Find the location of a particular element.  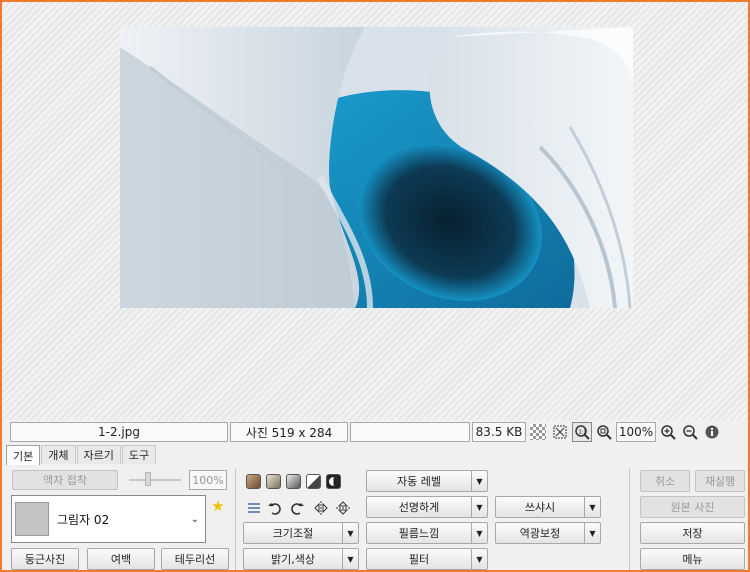

backlight-correction-button: 역광보정 ▼ is located at coordinates (548, 533).